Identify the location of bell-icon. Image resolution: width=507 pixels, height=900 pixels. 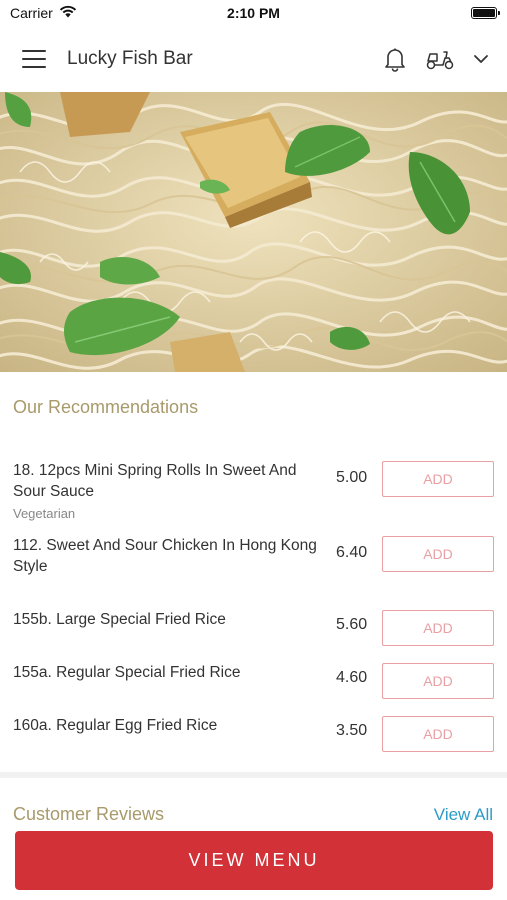
(395, 59).